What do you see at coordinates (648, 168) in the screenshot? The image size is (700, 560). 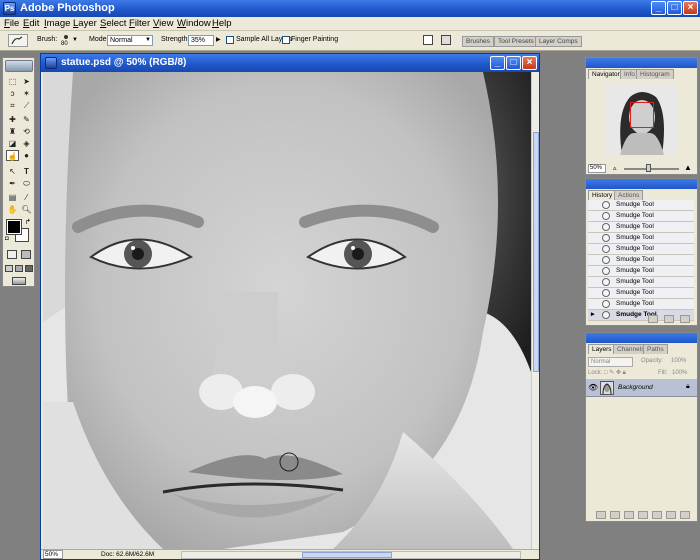 I see `navigator-slider-thumb` at bounding box center [648, 168].